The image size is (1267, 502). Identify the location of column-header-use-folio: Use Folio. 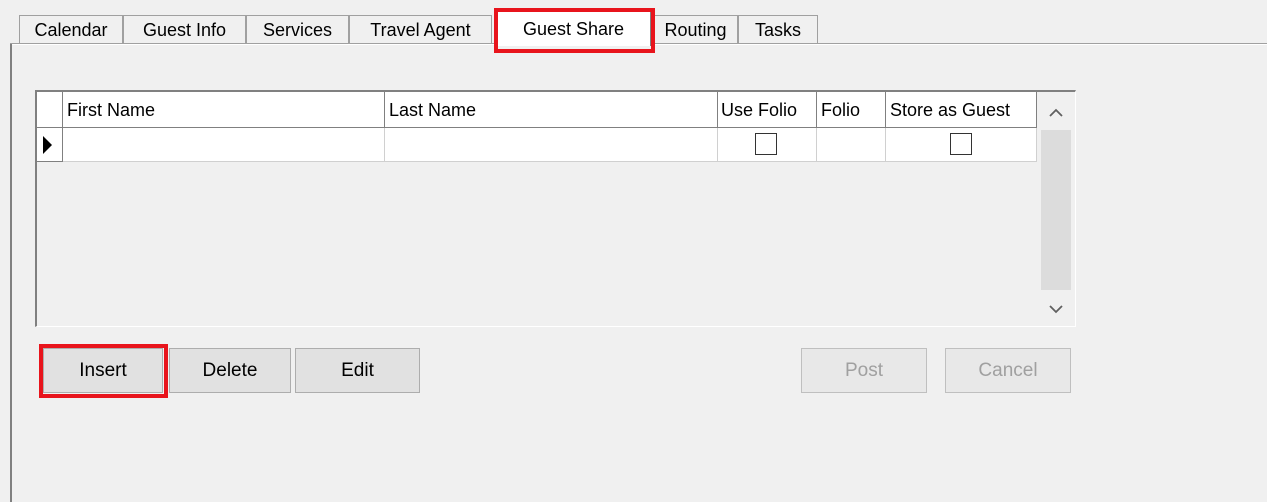
(767, 110).